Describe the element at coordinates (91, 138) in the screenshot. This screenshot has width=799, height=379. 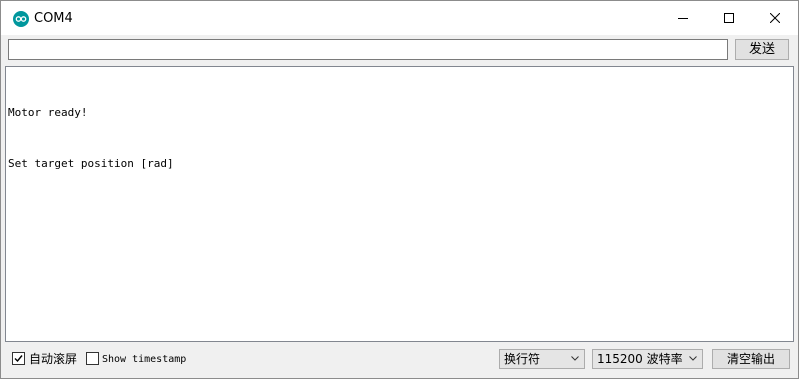
I see `output-text: Motor ready! Set target position [rad]` at that location.